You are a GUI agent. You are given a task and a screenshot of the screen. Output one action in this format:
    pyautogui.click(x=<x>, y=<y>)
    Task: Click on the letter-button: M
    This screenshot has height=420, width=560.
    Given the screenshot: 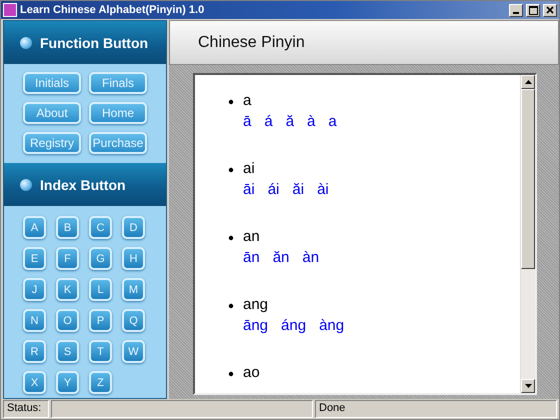 What is the action you would take?
    pyautogui.click(x=133, y=289)
    